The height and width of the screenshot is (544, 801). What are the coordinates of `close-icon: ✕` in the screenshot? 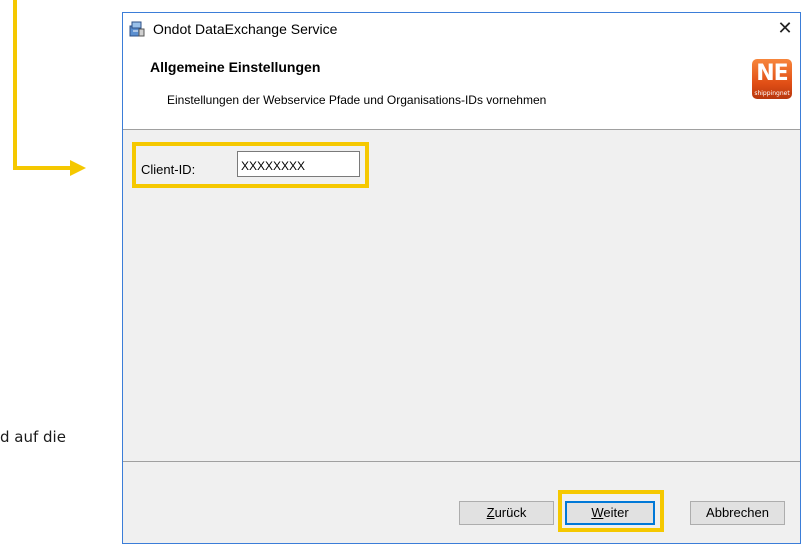 It's located at (785, 28).